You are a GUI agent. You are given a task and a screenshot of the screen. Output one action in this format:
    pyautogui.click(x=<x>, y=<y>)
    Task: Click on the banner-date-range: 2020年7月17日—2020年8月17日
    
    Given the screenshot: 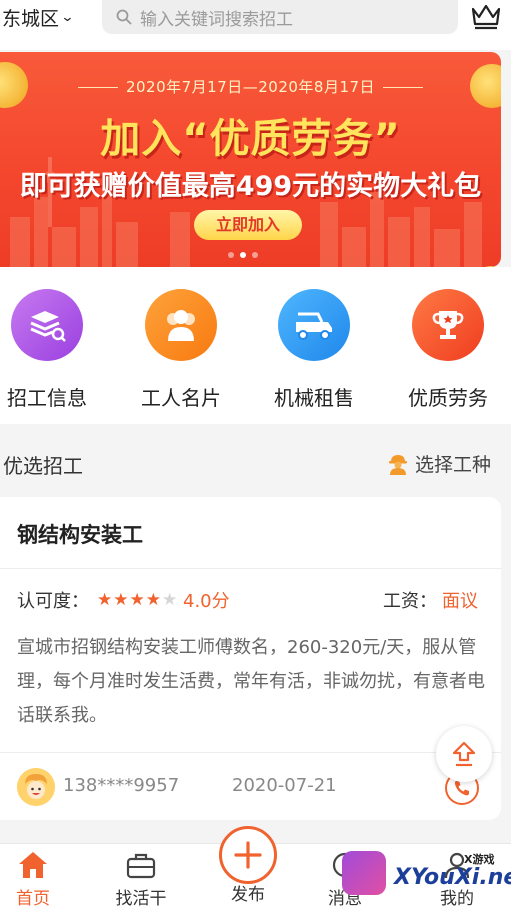 What is the action you would take?
    pyautogui.click(x=250, y=86)
    